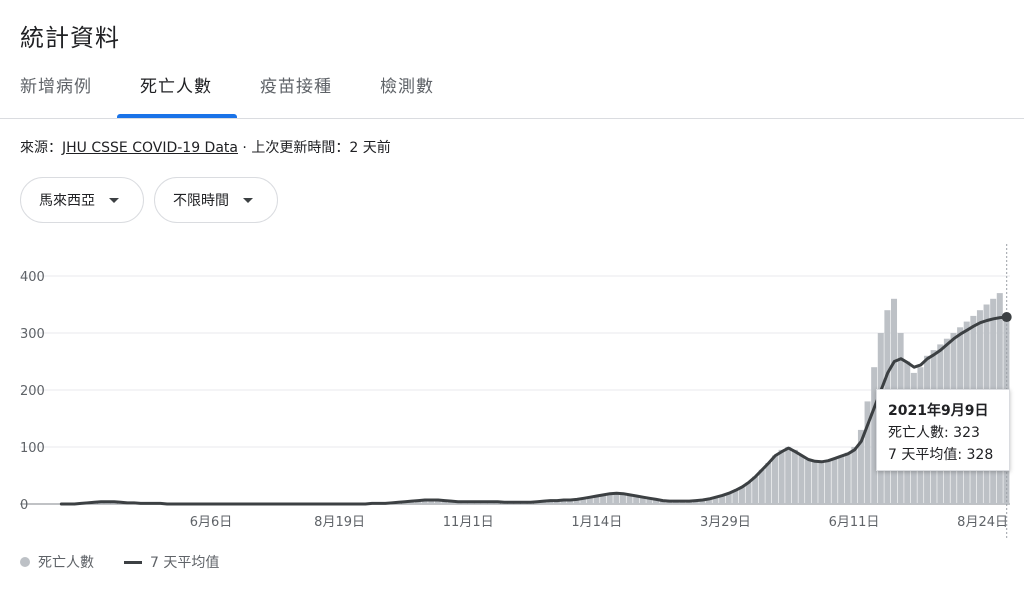  What do you see at coordinates (56, 95) in the screenshot?
I see `tab-new-cases: 新增病例` at bounding box center [56, 95].